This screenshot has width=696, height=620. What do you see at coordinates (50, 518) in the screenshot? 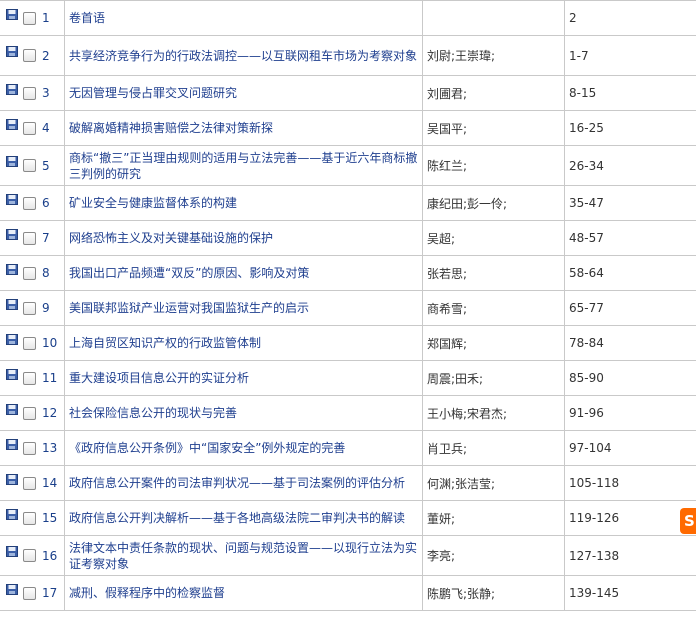
I see `row-number: 15` at bounding box center [50, 518].